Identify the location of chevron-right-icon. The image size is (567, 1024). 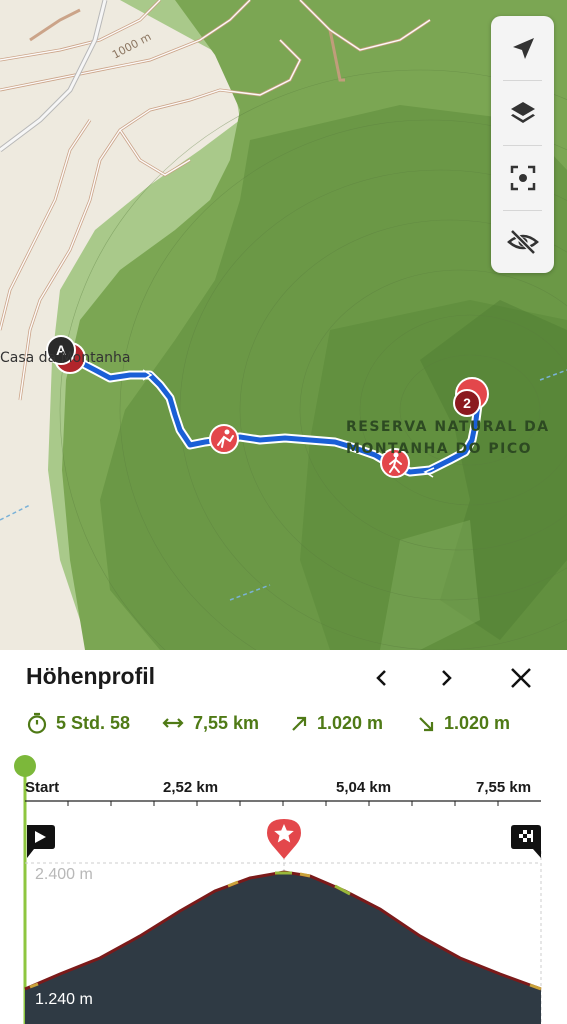
(447, 678).